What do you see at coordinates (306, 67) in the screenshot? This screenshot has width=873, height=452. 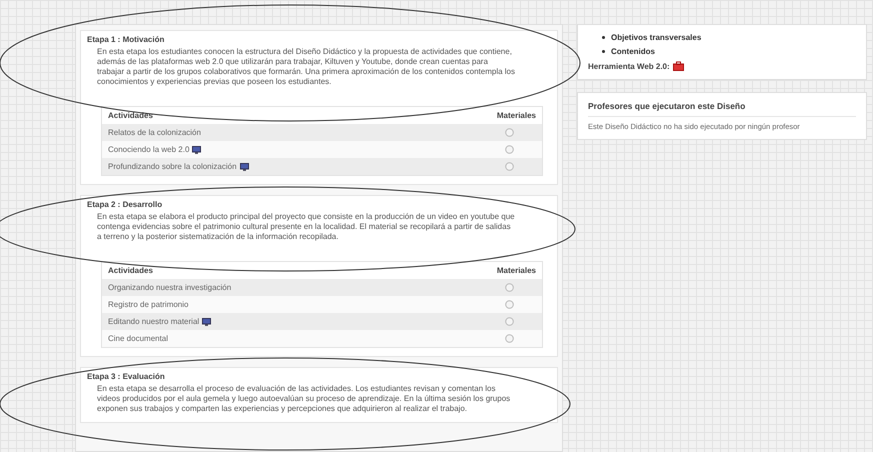 I see `stage-description: En esta etapa los estudiantes conocen la estructura del Diseño Didáctico y la propuesta de actividades que contiene, además de las plataformas web 2.0 que utilizarán para trabajar, Kiltuven y Youtube, donde crean cuentas para trabajar a partir de los grupos colaborativos que formarán. Una primera aproximación de los contenidos contempla los conocimientos y experiencias previas que poseen los estudiantes.` at bounding box center [306, 67].